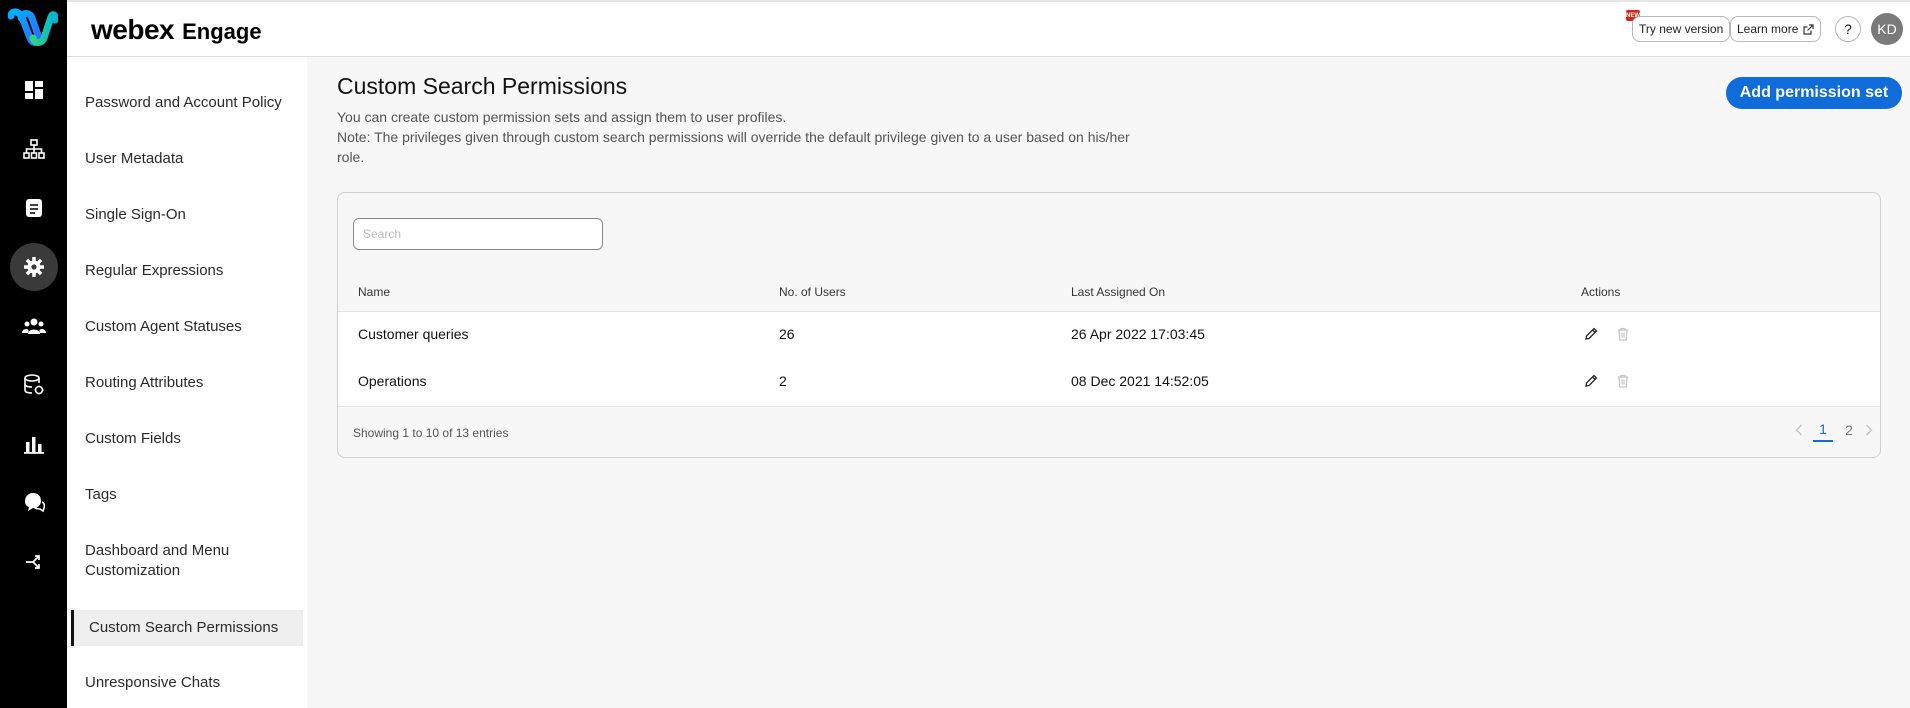  Describe the element at coordinates (33, 149) in the screenshot. I see `hierarchy-icon` at that location.